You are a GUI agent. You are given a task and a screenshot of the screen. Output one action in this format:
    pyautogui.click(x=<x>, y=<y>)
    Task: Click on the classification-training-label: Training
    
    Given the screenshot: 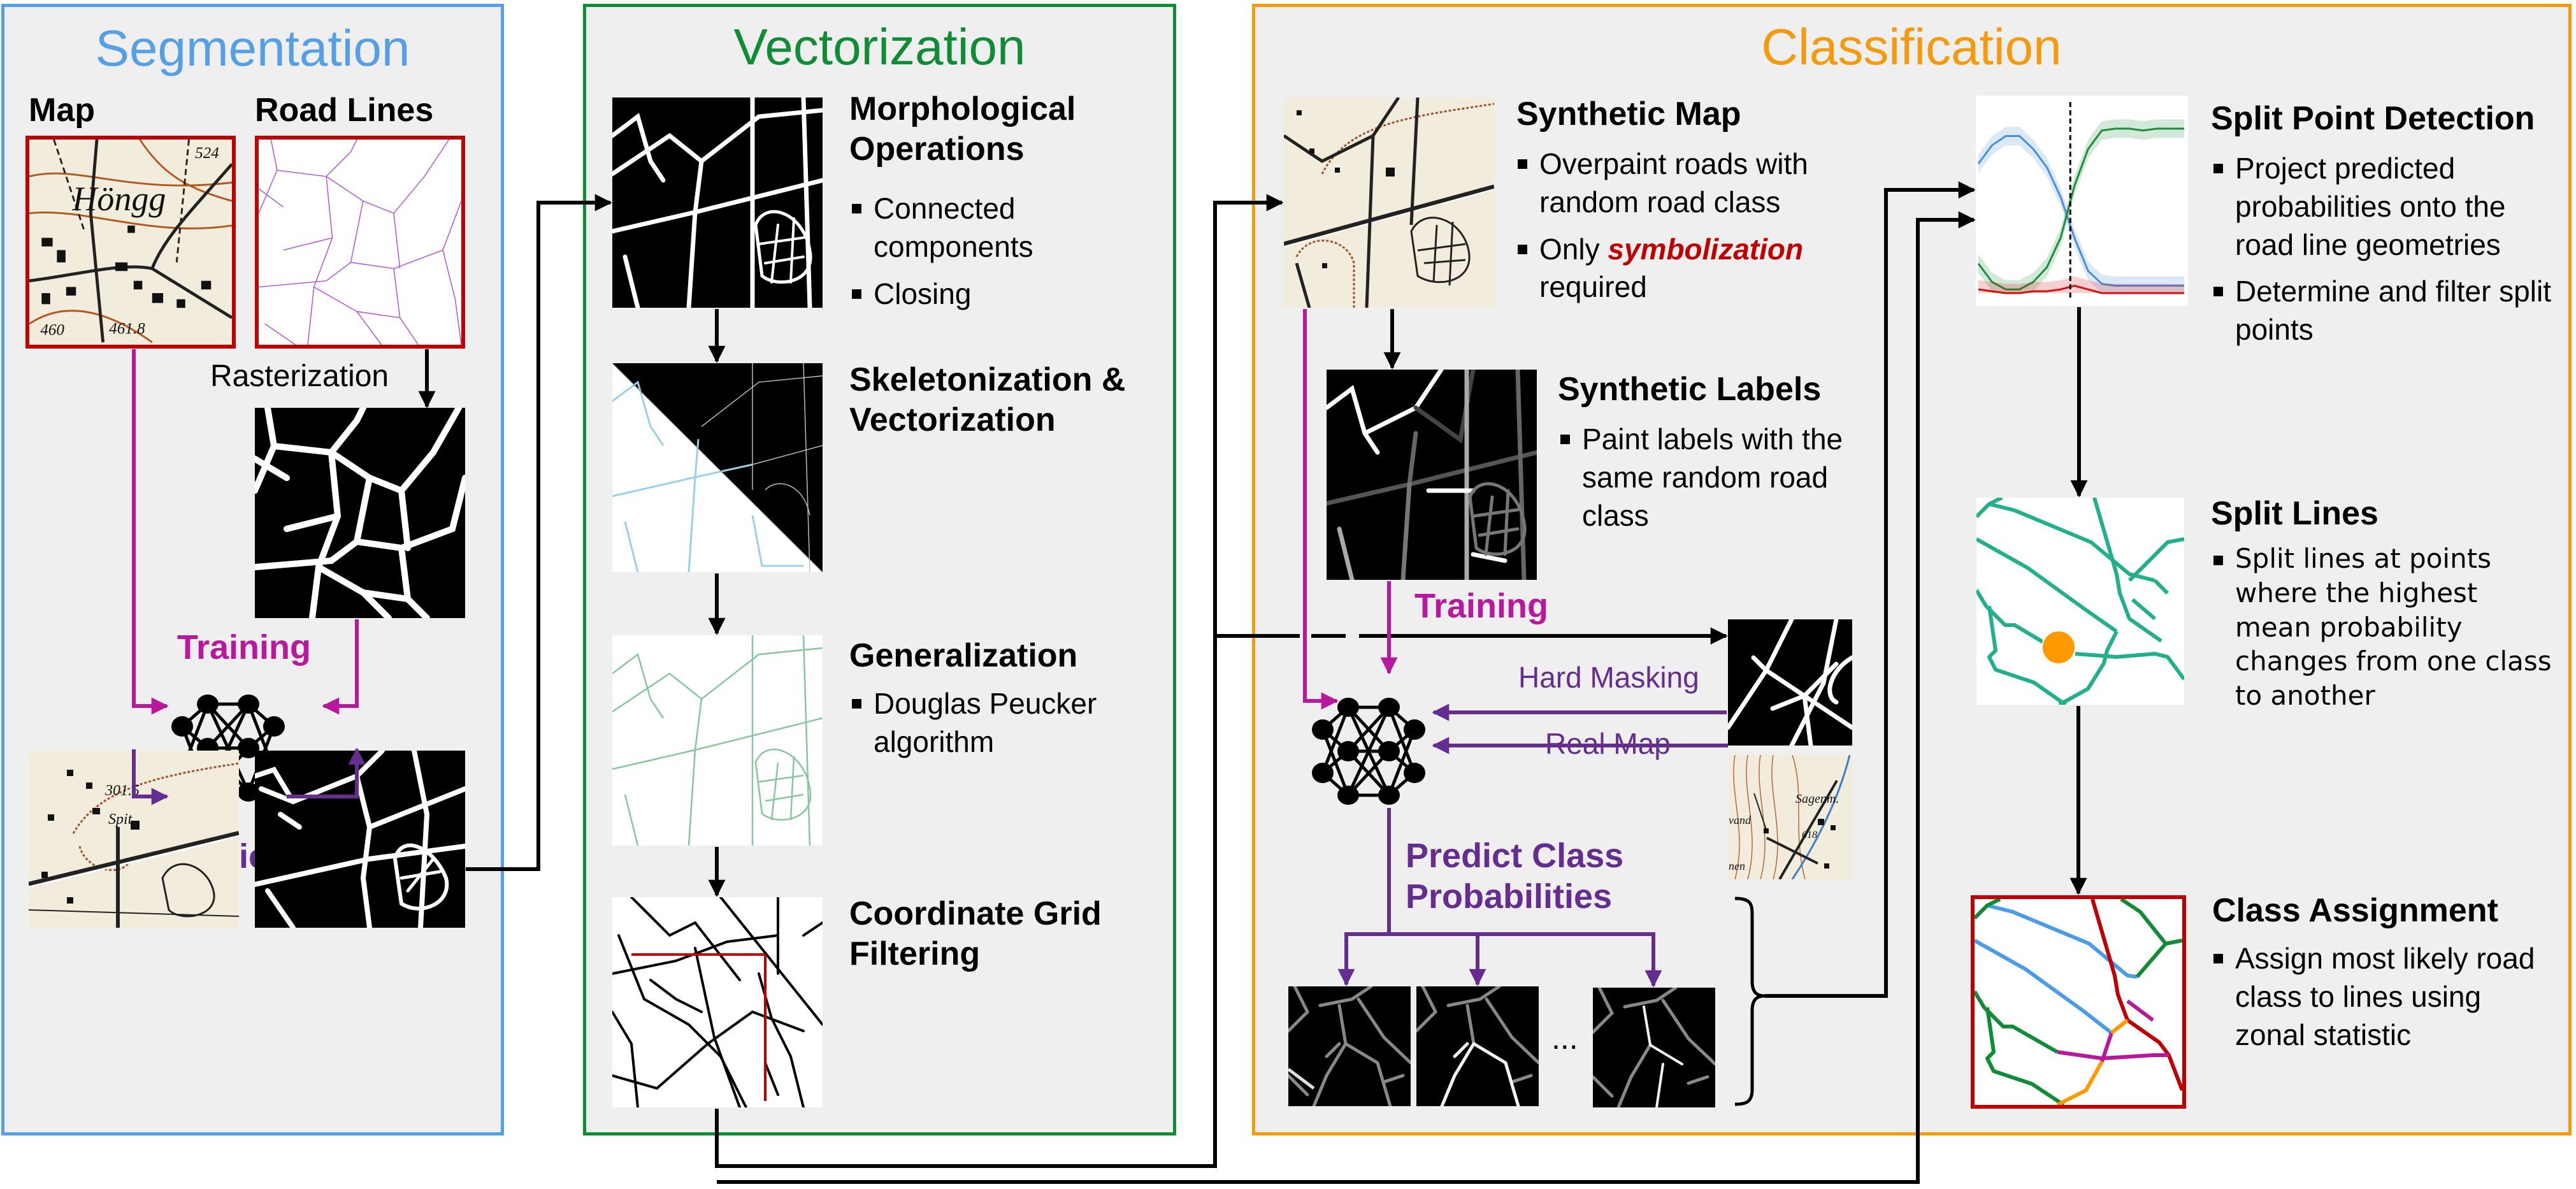 What is the action you would take?
    pyautogui.click(x=1481, y=606)
    